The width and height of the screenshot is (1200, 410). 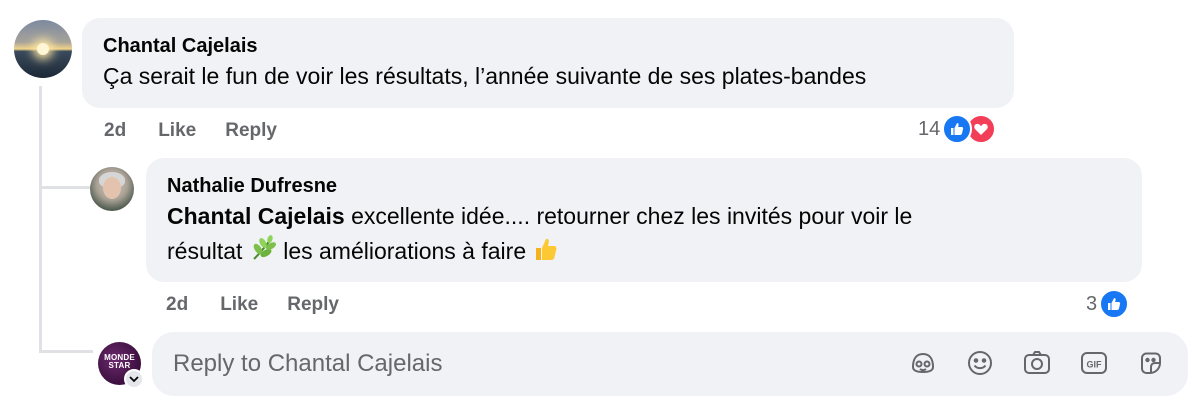 I want to click on reply-placeholder: Reply to Chantal Cajelais, so click(x=308, y=363).